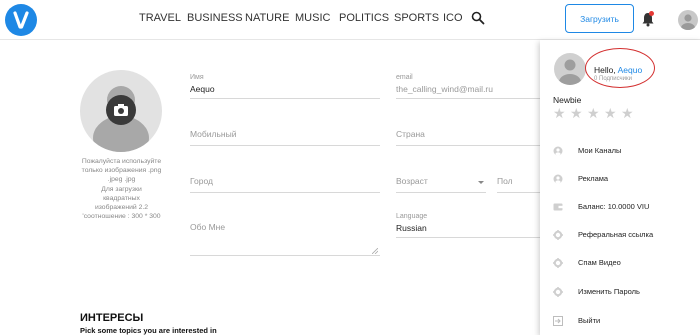 Image resolution: width=700 pixels, height=335 pixels. Describe the element at coordinates (441, 192) in the screenshot. I see `age-underline` at that location.